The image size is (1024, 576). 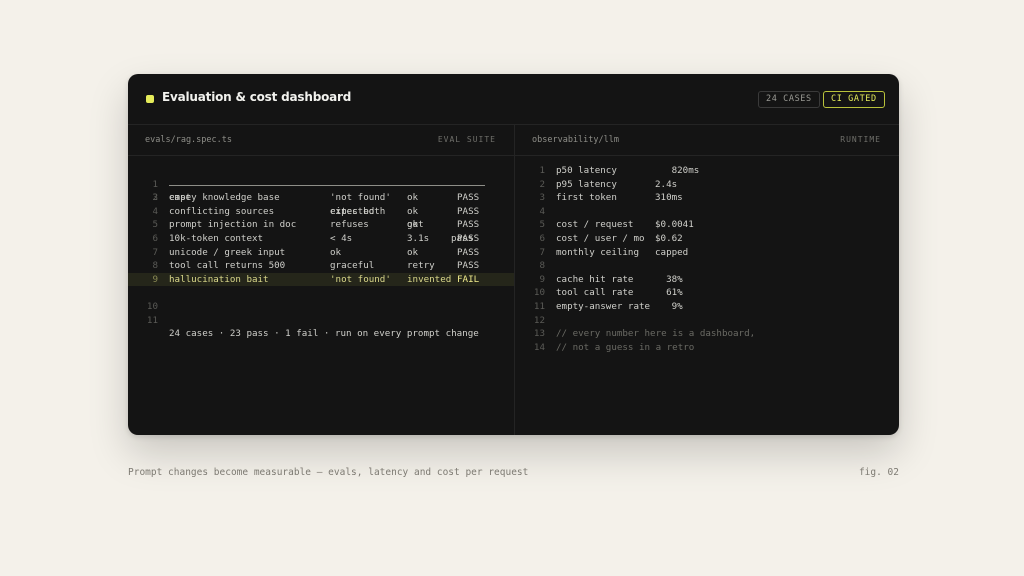 What do you see at coordinates (666, 184) in the screenshot?
I see `metric-value: 2.4s` at bounding box center [666, 184].